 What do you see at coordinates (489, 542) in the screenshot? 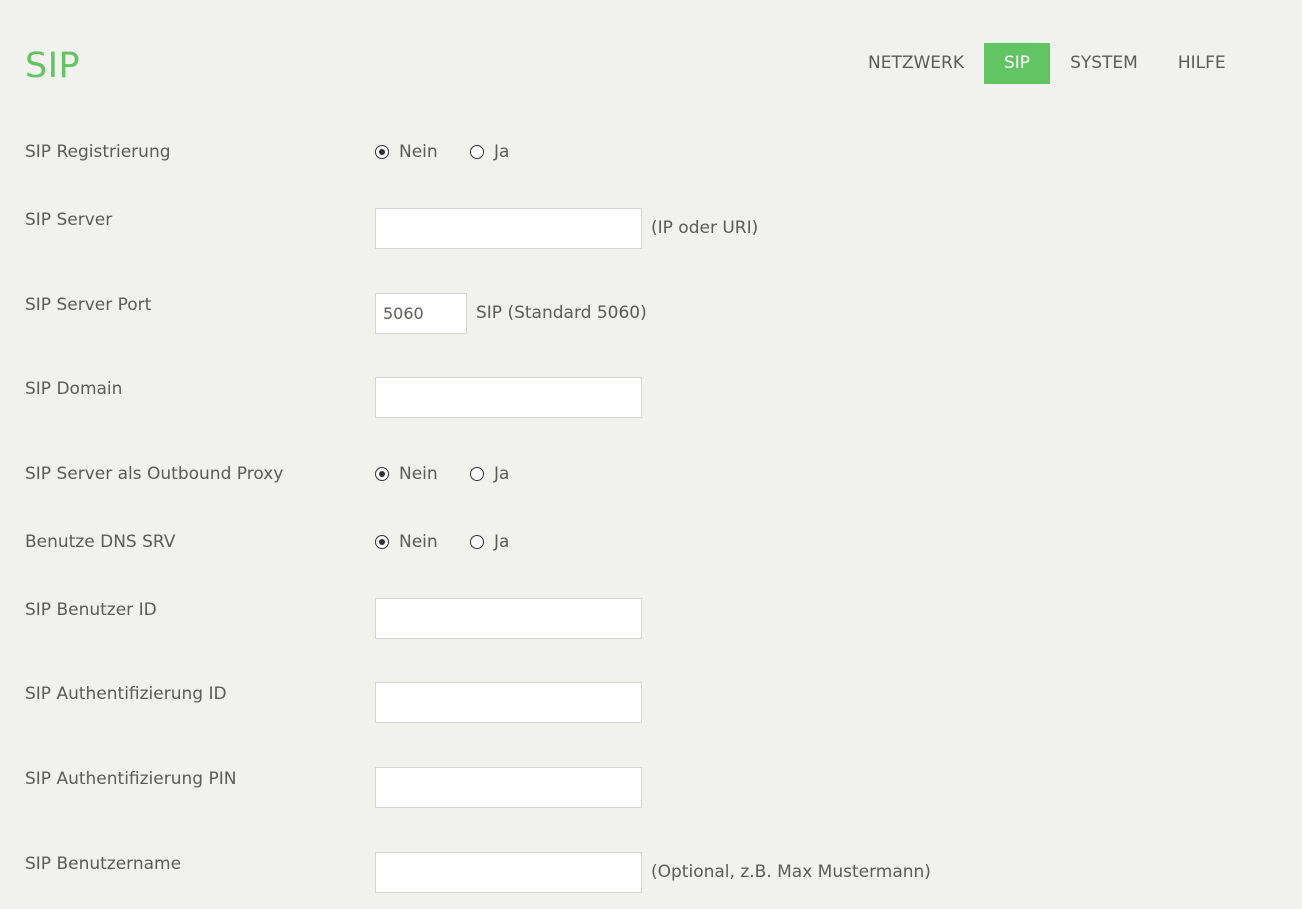
I see `dns-srv-yes-radio: Ja` at bounding box center [489, 542].